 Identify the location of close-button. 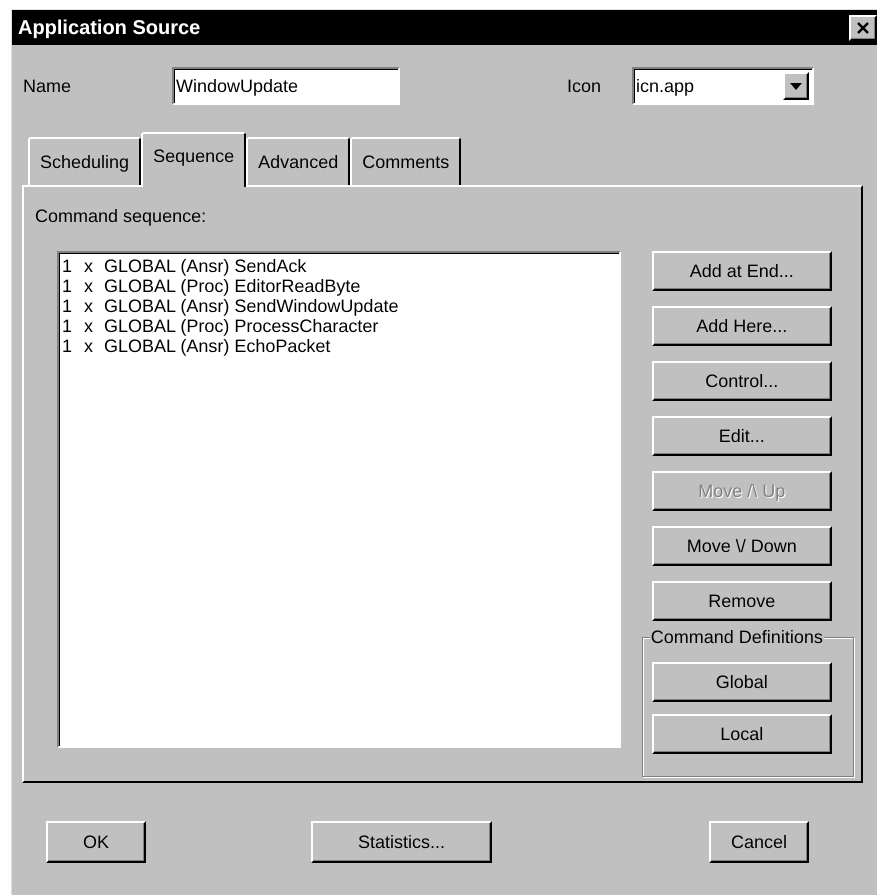
(863, 27).